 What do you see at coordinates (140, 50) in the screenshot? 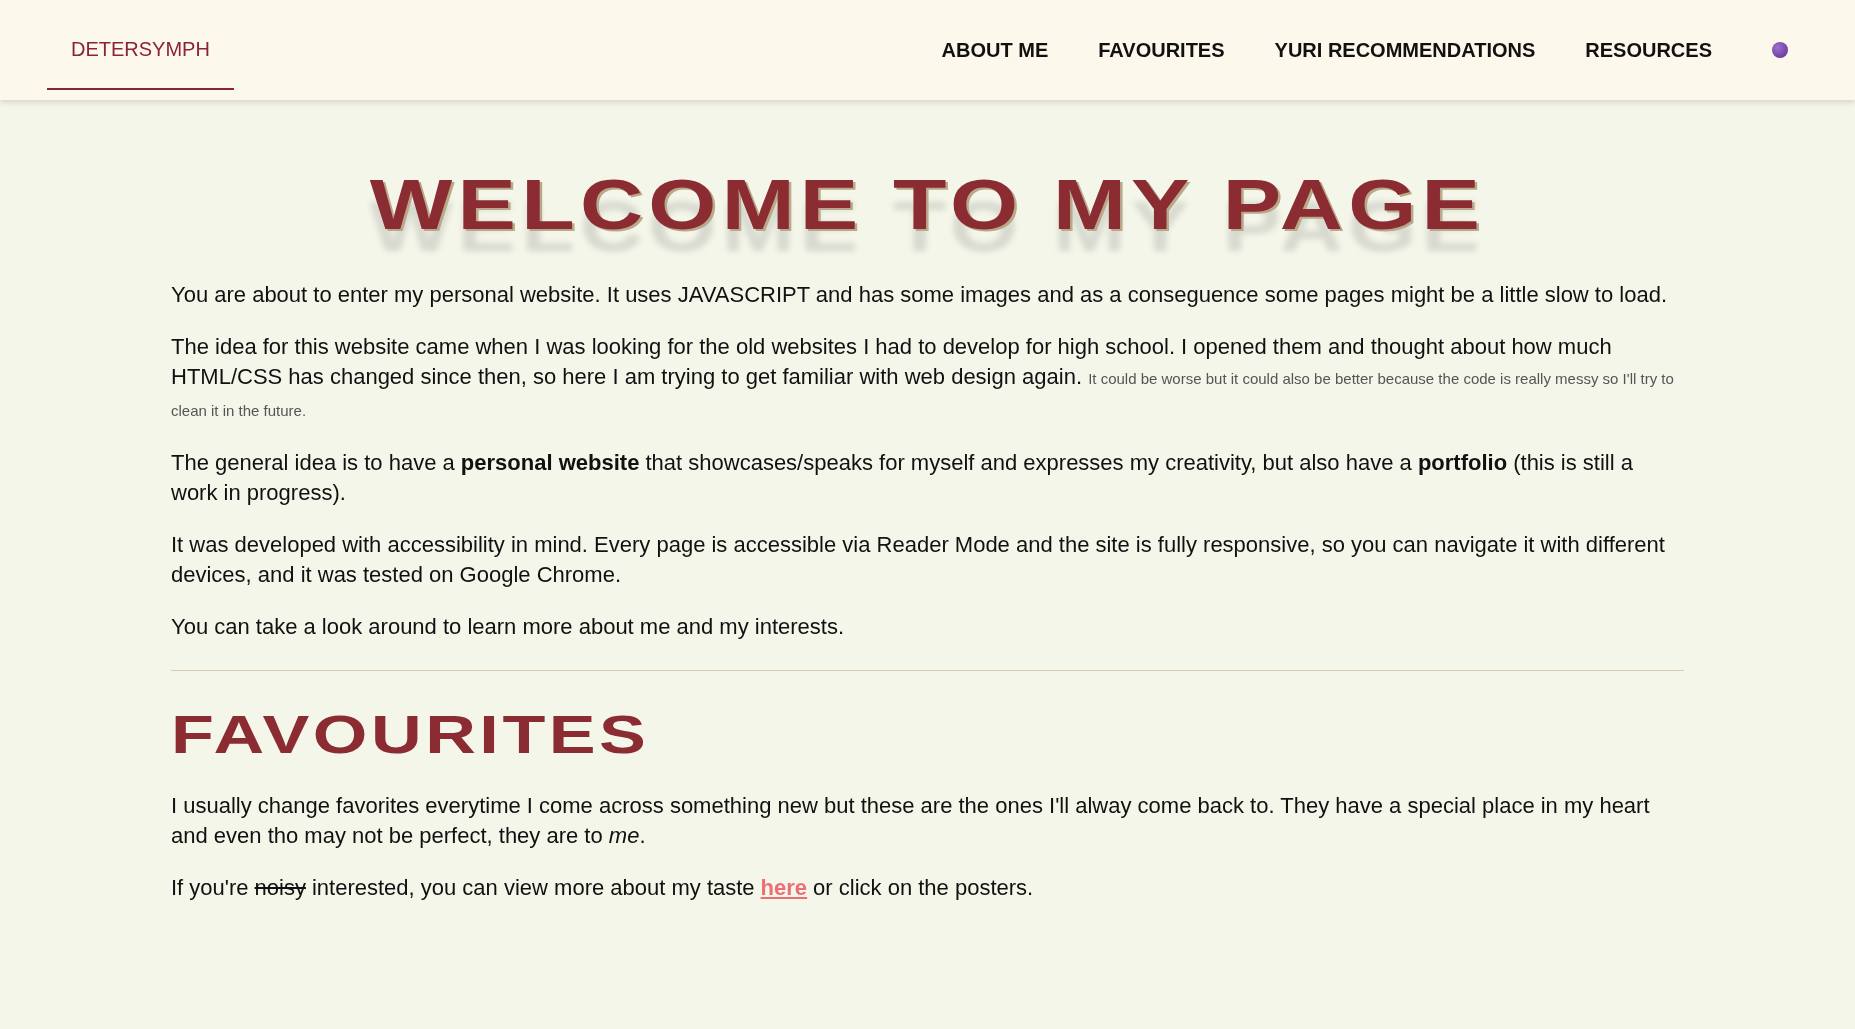
I see `site-brand-link: DETERSYMPH` at bounding box center [140, 50].